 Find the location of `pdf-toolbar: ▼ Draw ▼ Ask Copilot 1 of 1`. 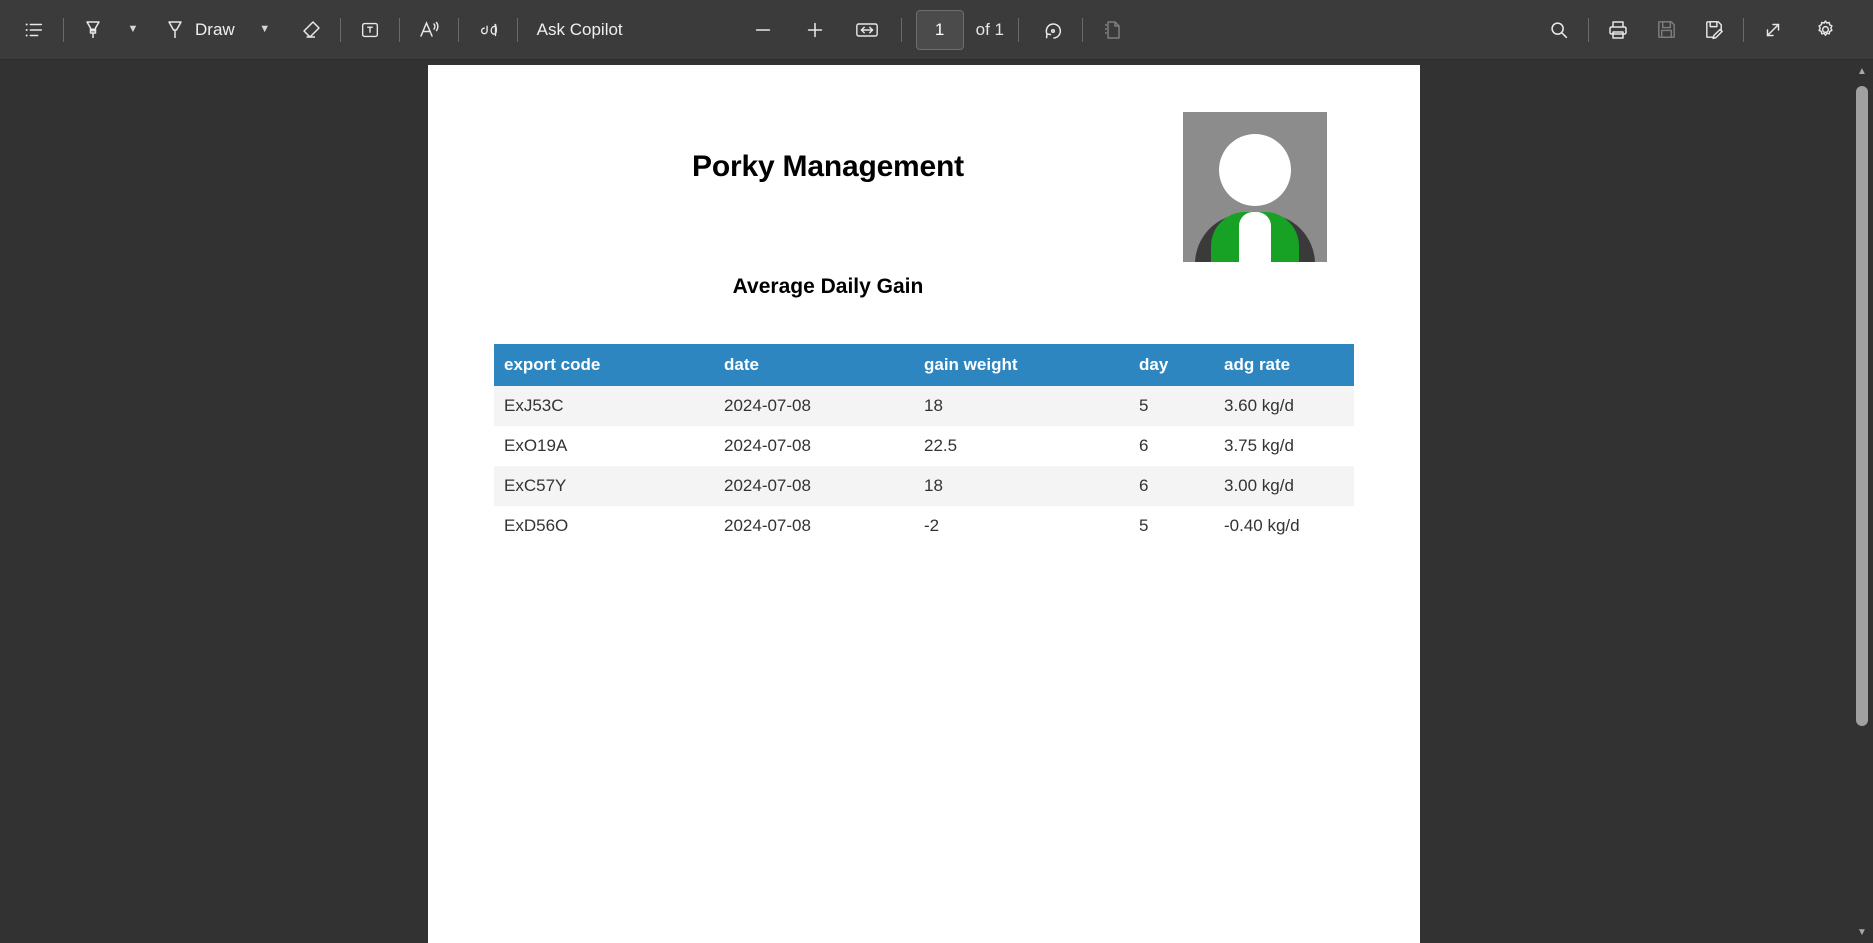

pdf-toolbar: ▼ Draw ▼ Ask Copilot 1 of 1 is located at coordinates (936, 30).